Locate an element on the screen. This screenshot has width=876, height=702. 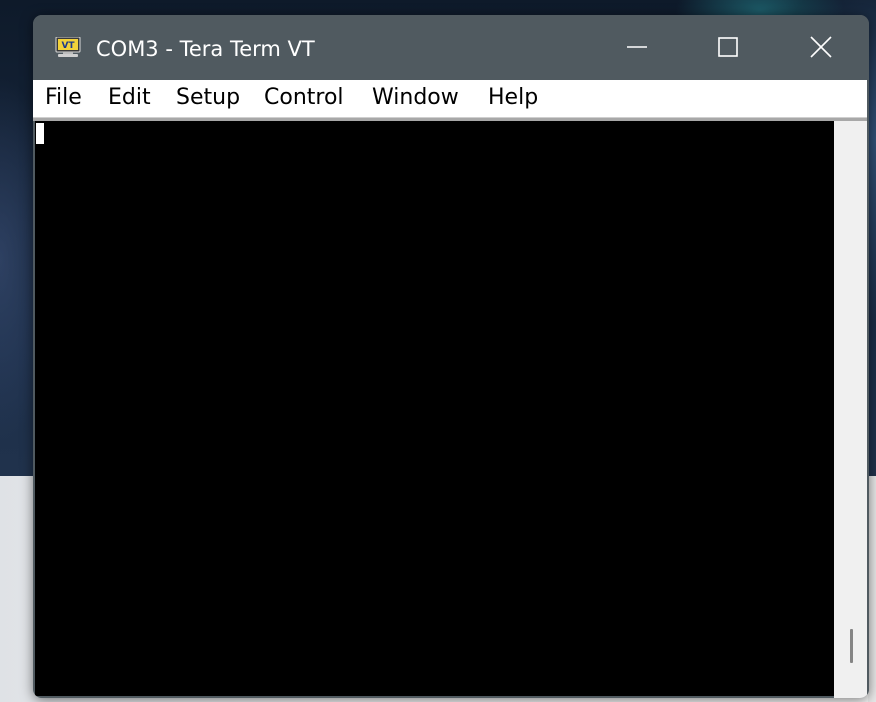
menu-window: Window is located at coordinates (415, 98).